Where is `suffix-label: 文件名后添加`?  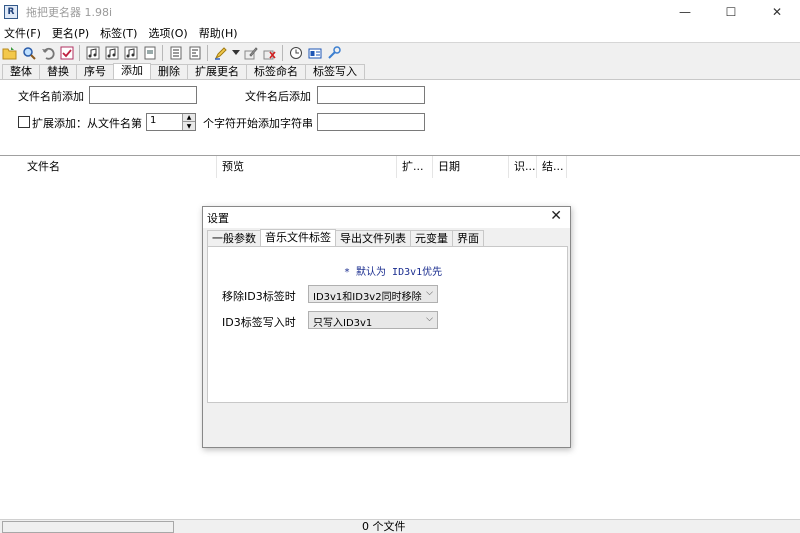
suffix-label: 文件名后添加 is located at coordinates (278, 96).